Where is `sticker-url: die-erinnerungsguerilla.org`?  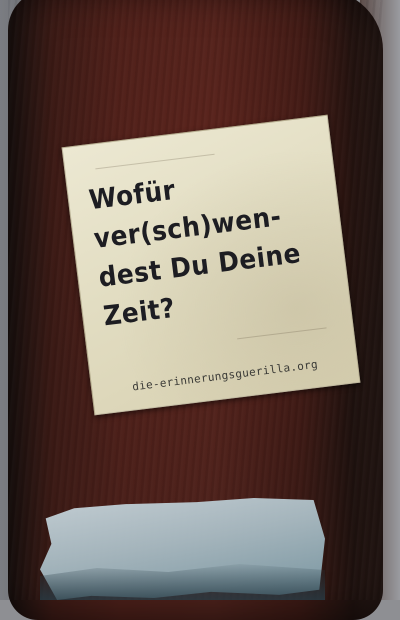 sticker-url: die-erinnerungsguerilla.org is located at coordinates (225, 375).